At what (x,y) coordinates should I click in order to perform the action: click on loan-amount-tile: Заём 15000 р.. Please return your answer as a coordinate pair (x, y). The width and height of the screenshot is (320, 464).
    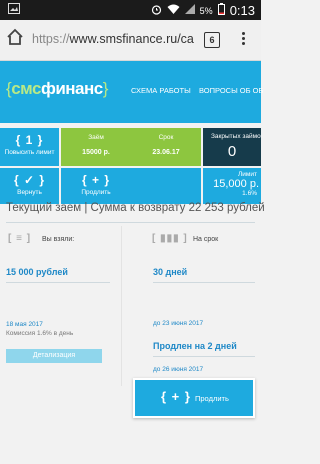
    Looking at the image, I should click on (96, 147).